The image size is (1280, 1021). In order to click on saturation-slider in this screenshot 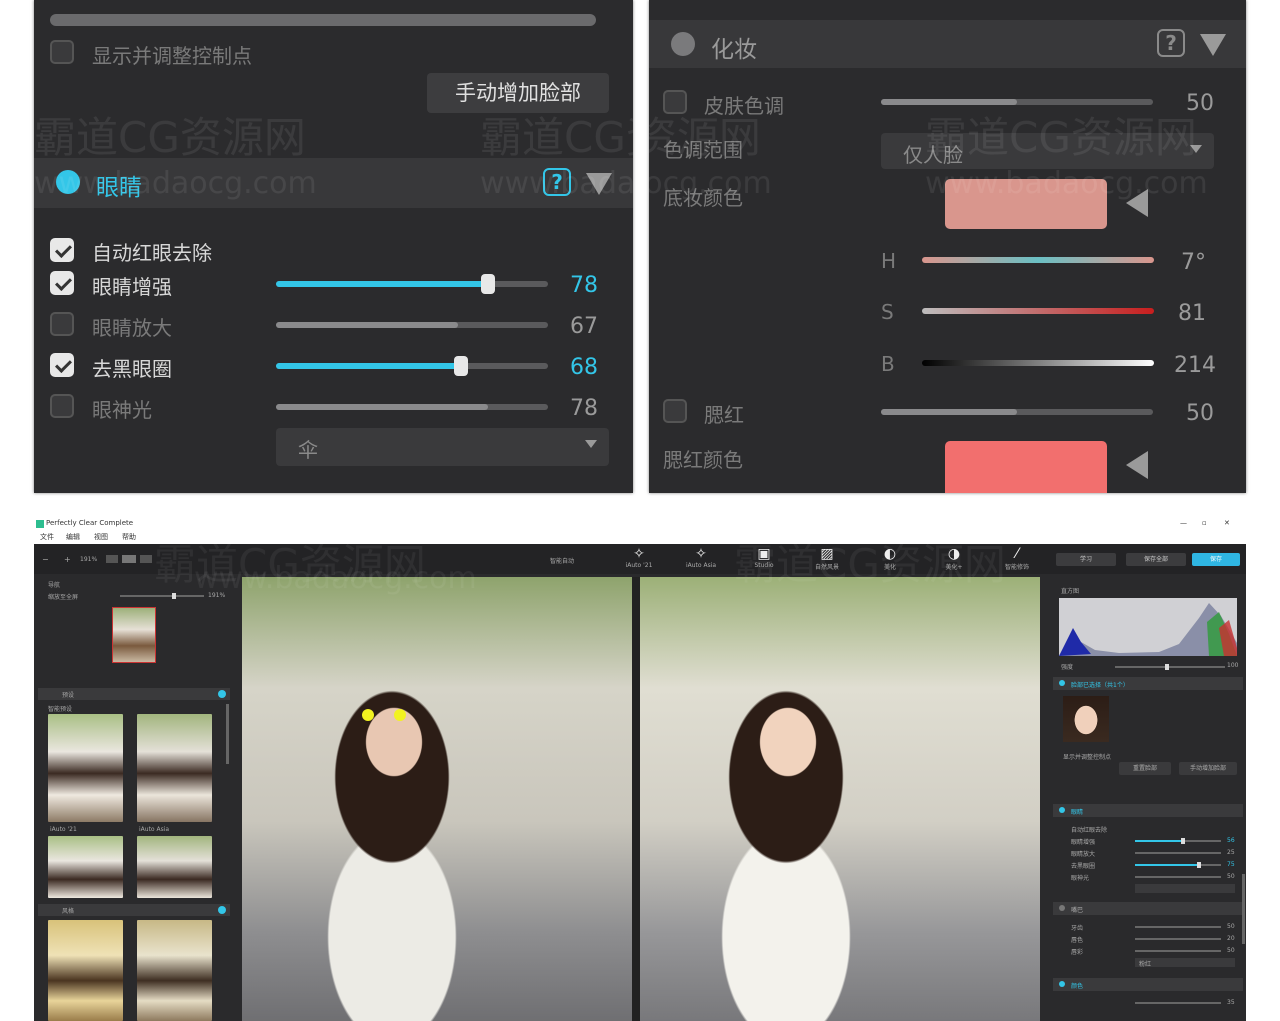, I will do `click(1038, 311)`.